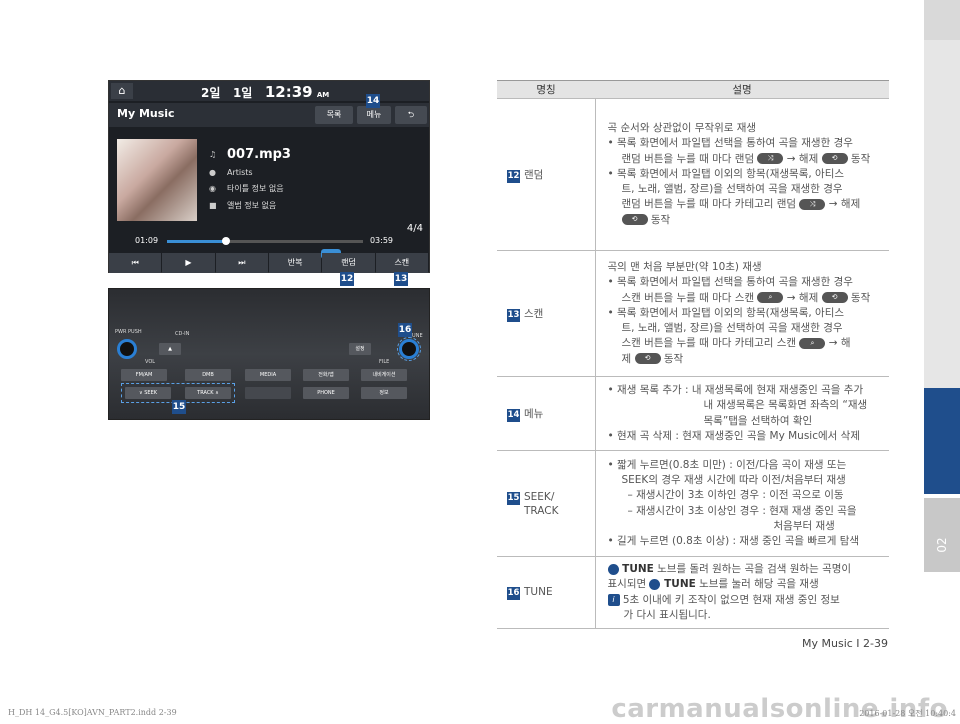 The height and width of the screenshot is (724, 960). What do you see at coordinates (384, 375) in the screenshot?
I see `navi-button: 내비게이션` at bounding box center [384, 375].